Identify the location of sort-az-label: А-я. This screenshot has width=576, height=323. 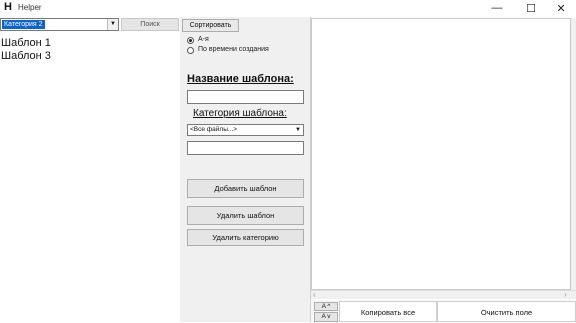
(203, 39).